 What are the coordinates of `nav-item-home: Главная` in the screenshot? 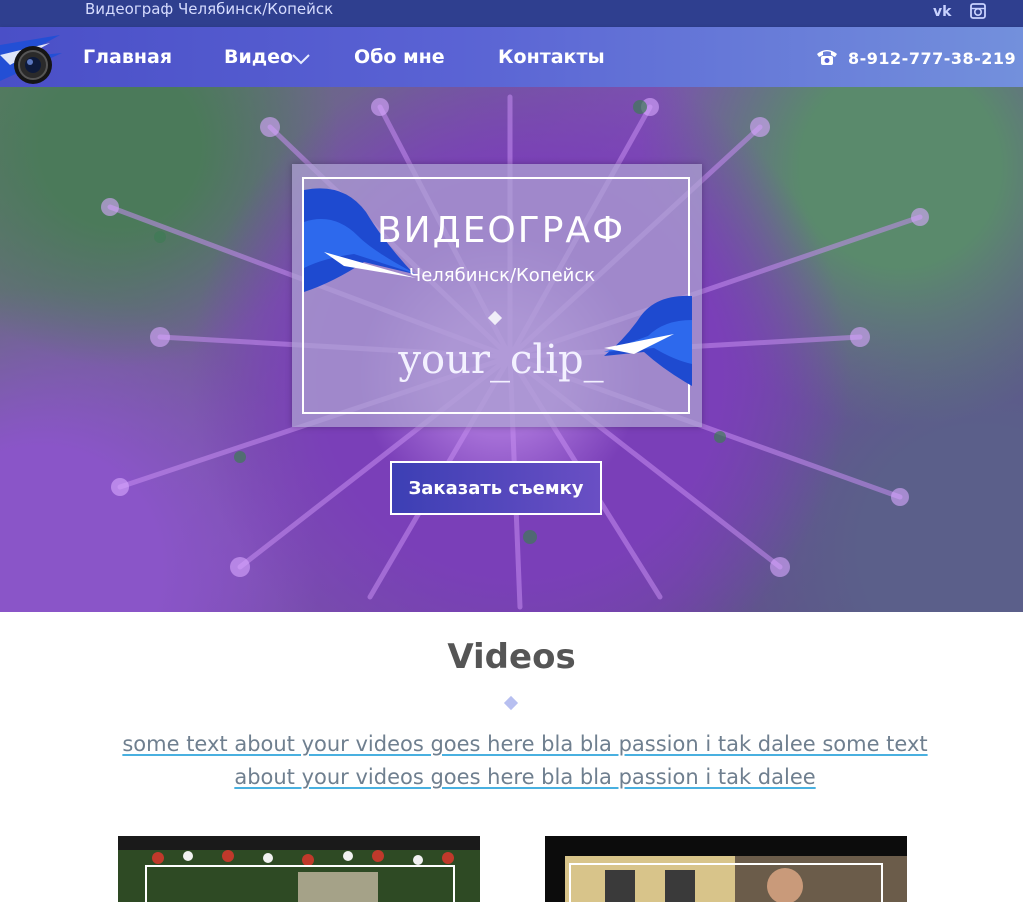 It's located at (127, 57).